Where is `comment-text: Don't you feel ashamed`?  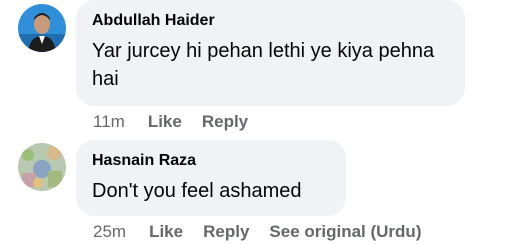 comment-text: Don't you feel ashamed is located at coordinates (197, 191).